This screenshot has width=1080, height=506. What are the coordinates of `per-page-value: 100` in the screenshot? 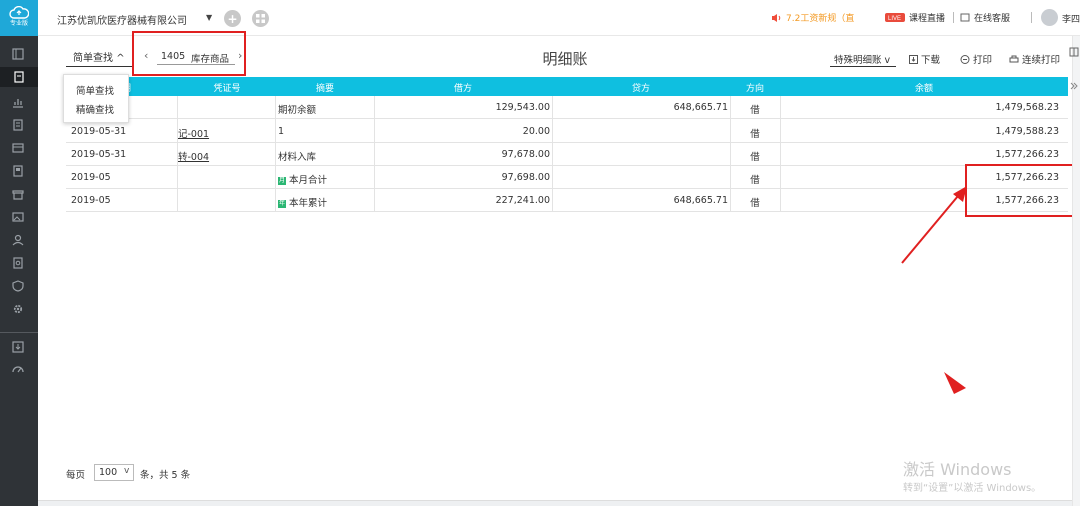 It's located at (108, 472).